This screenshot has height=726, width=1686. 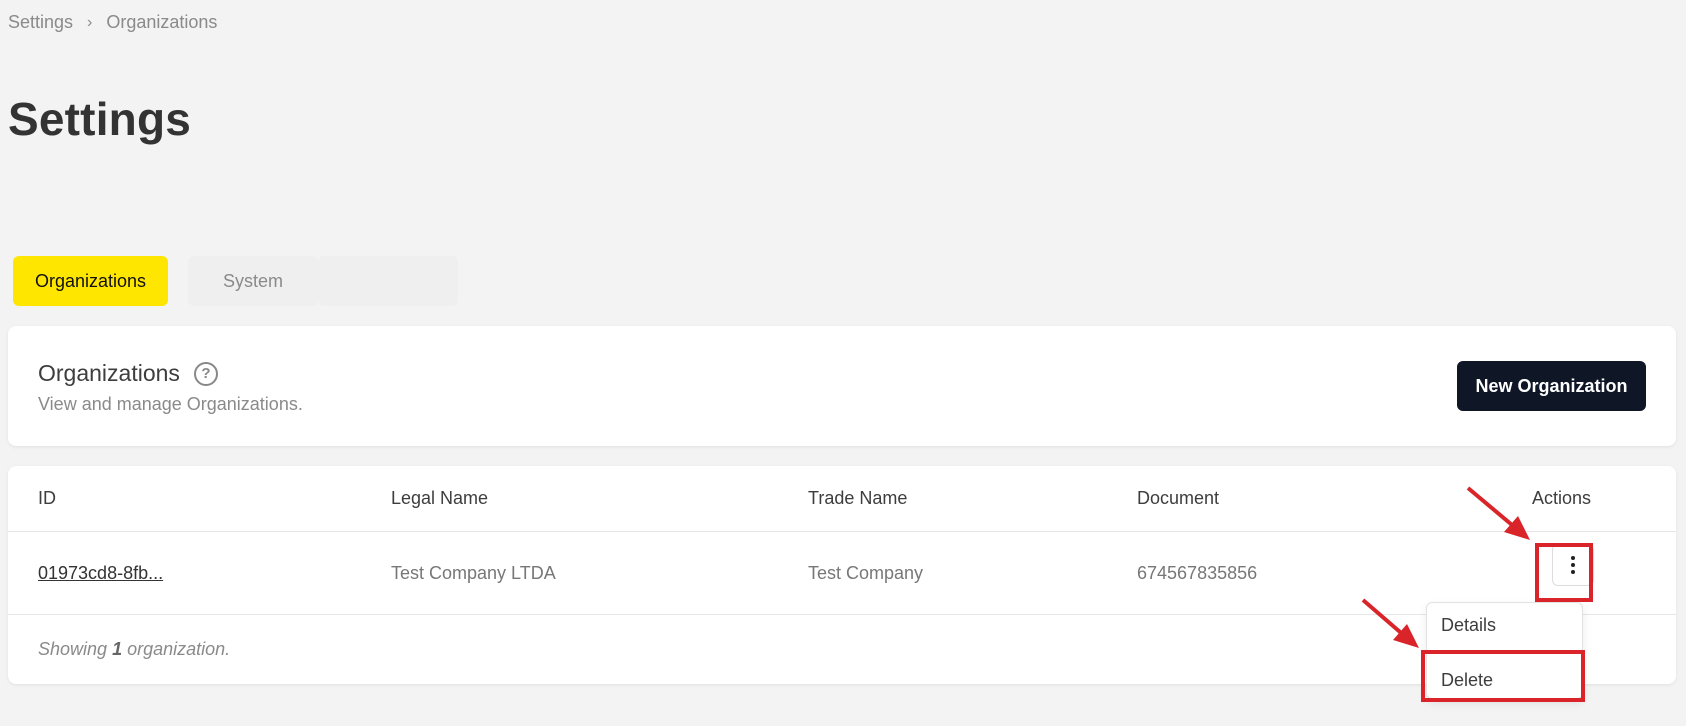 I want to click on breadcrumb-settings: Settings, so click(x=40, y=22).